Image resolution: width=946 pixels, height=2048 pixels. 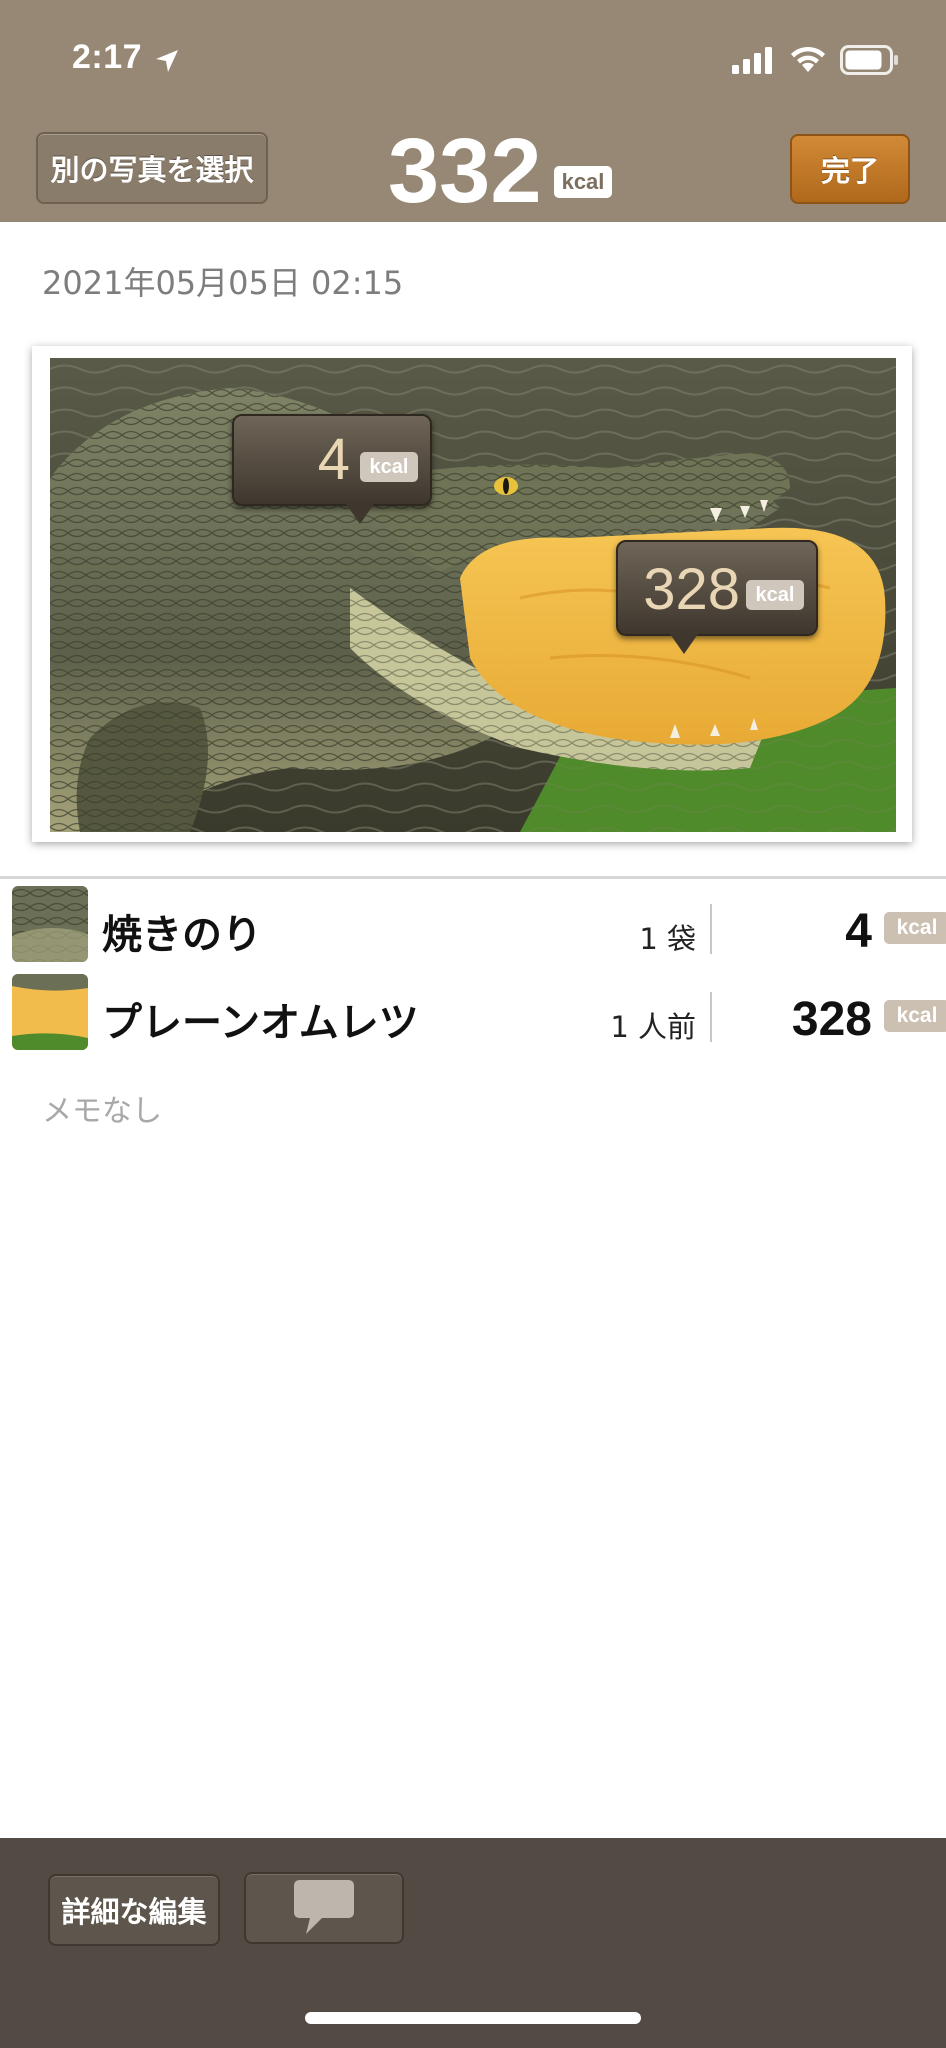 What do you see at coordinates (473, 877) in the screenshot?
I see `list-divider` at bounding box center [473, 877].